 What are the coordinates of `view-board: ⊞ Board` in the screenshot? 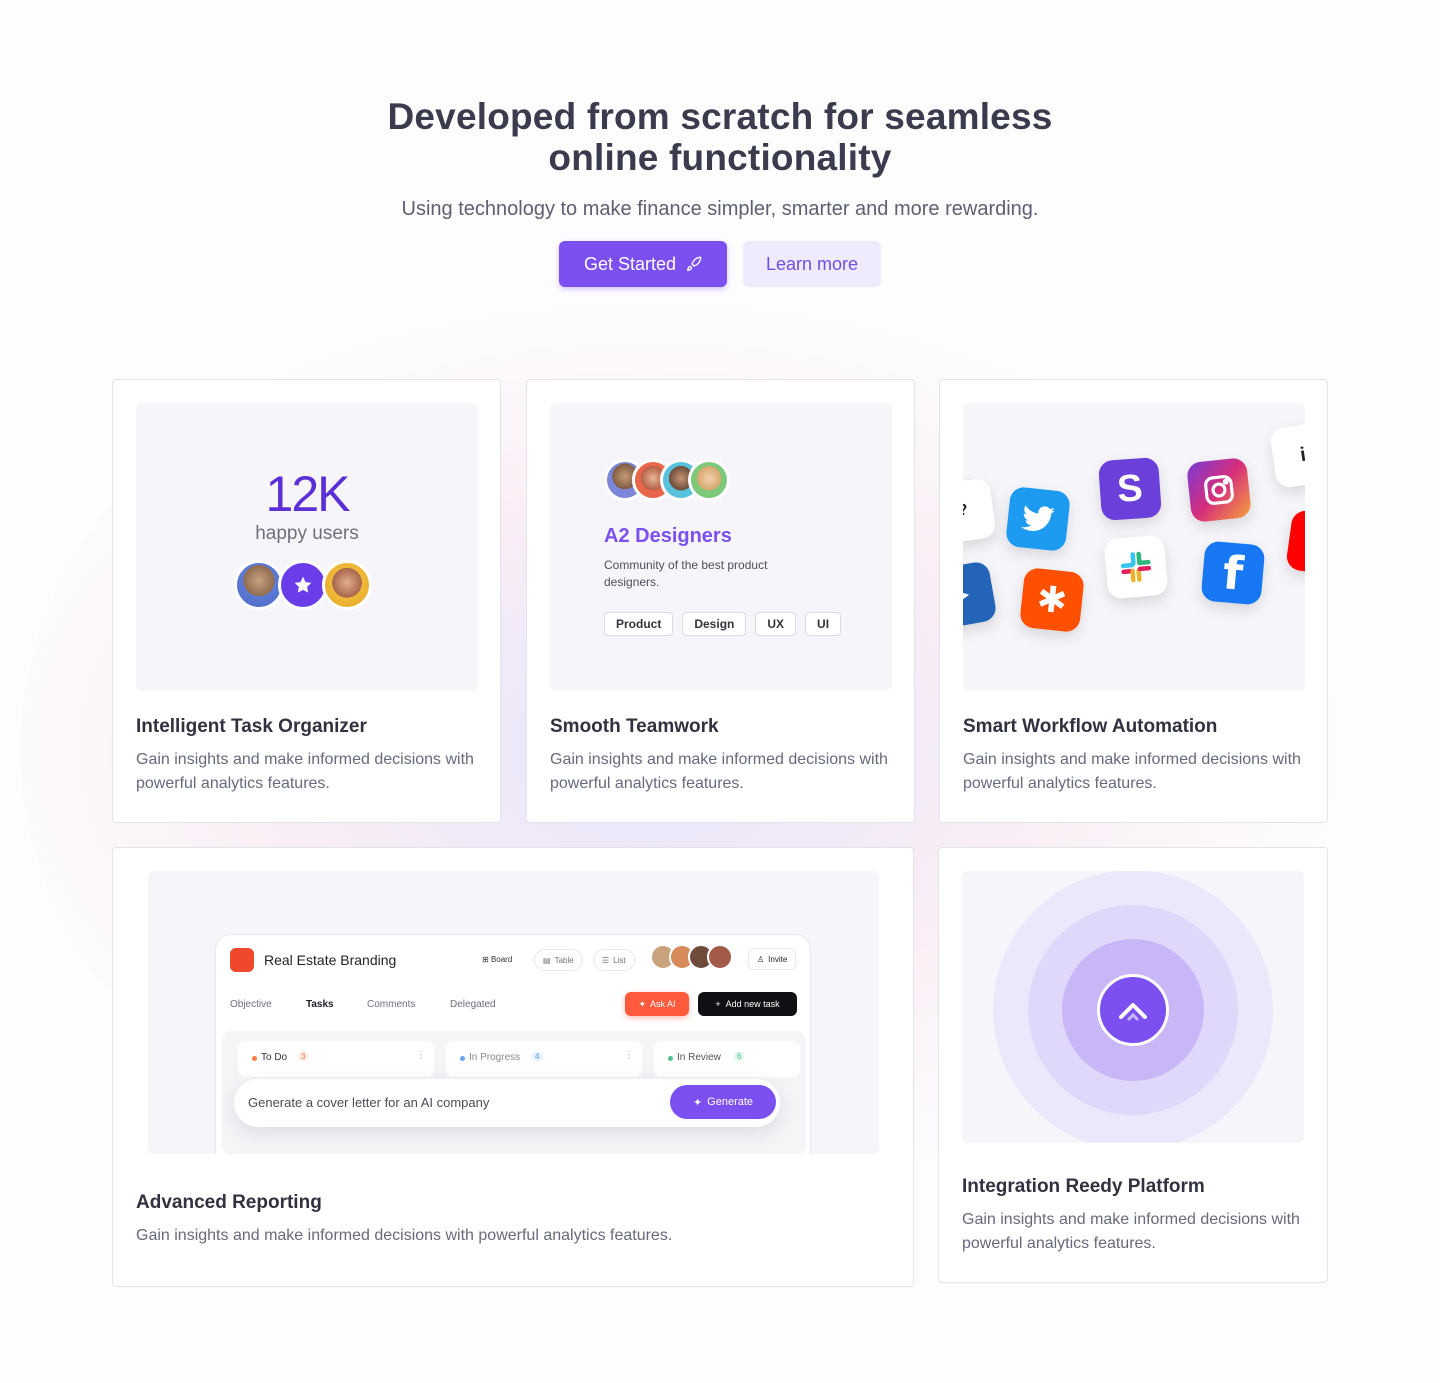 It's located at (497, 959).